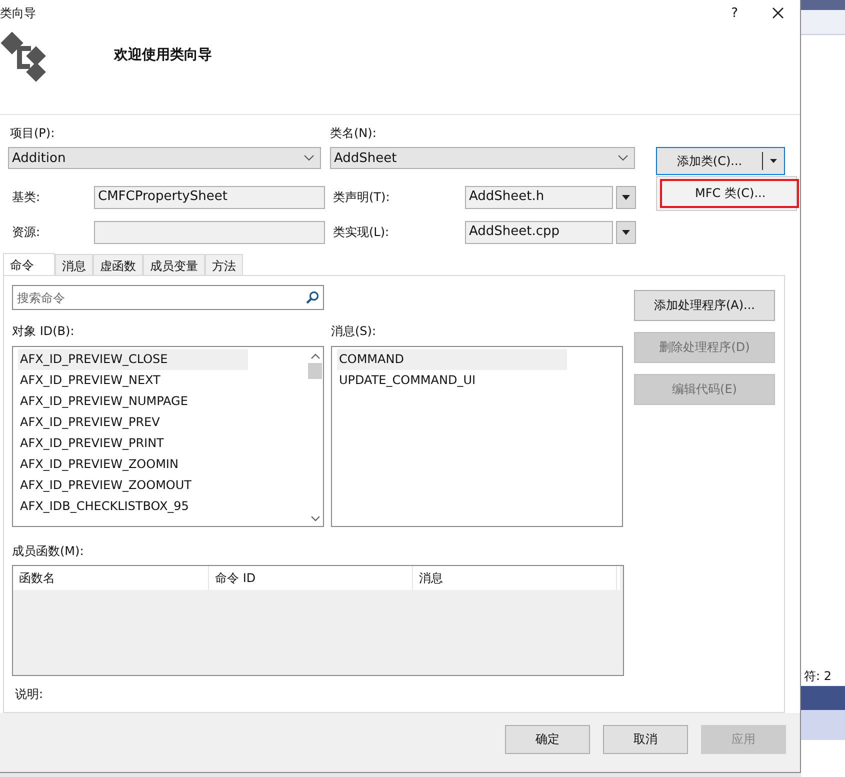 Image resolution: width=845 pixels, height=777 pixels. I want to click on field-label: 类声明(T):, so click(361, 197).